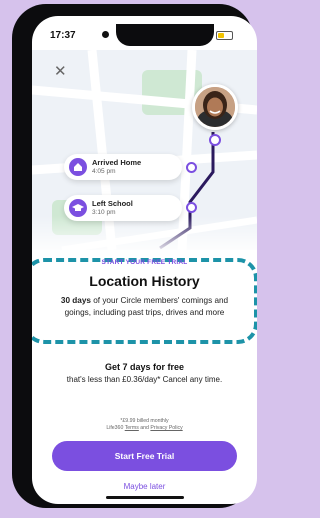 This screenshot has width=320, height=518. I want to click on school-icon, so click(78, 208).